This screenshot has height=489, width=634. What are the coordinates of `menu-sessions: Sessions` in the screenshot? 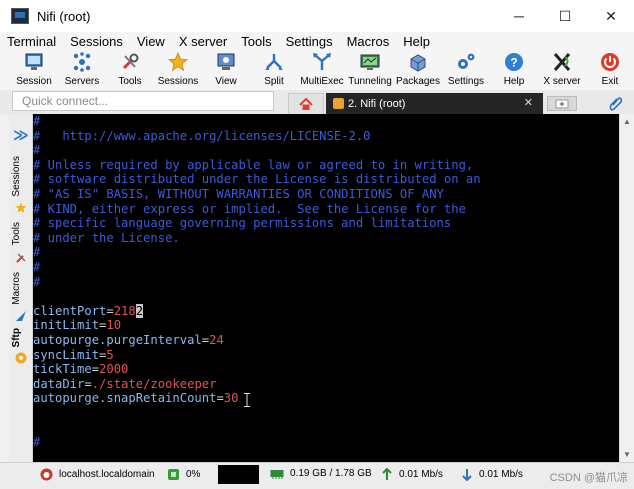 It's located at (96, 41).